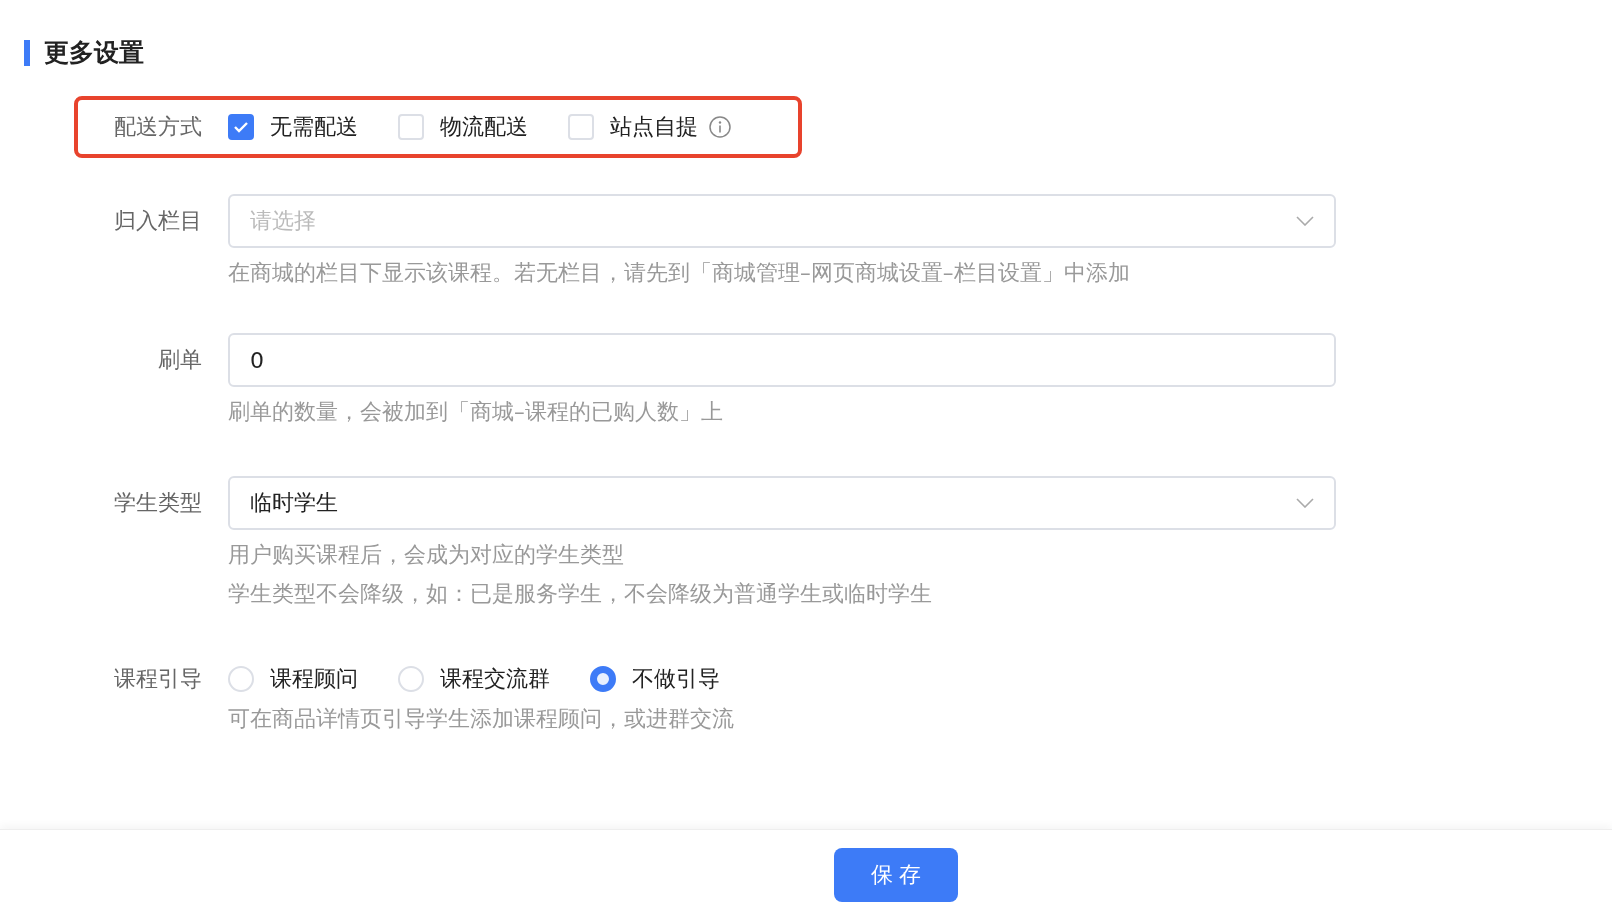 The width and height of the screenshot is (1612, 920). What do you see at coordinates (782, 360) in the screenshot?
I see `input-field: 0` at bounding box center [782, 360].